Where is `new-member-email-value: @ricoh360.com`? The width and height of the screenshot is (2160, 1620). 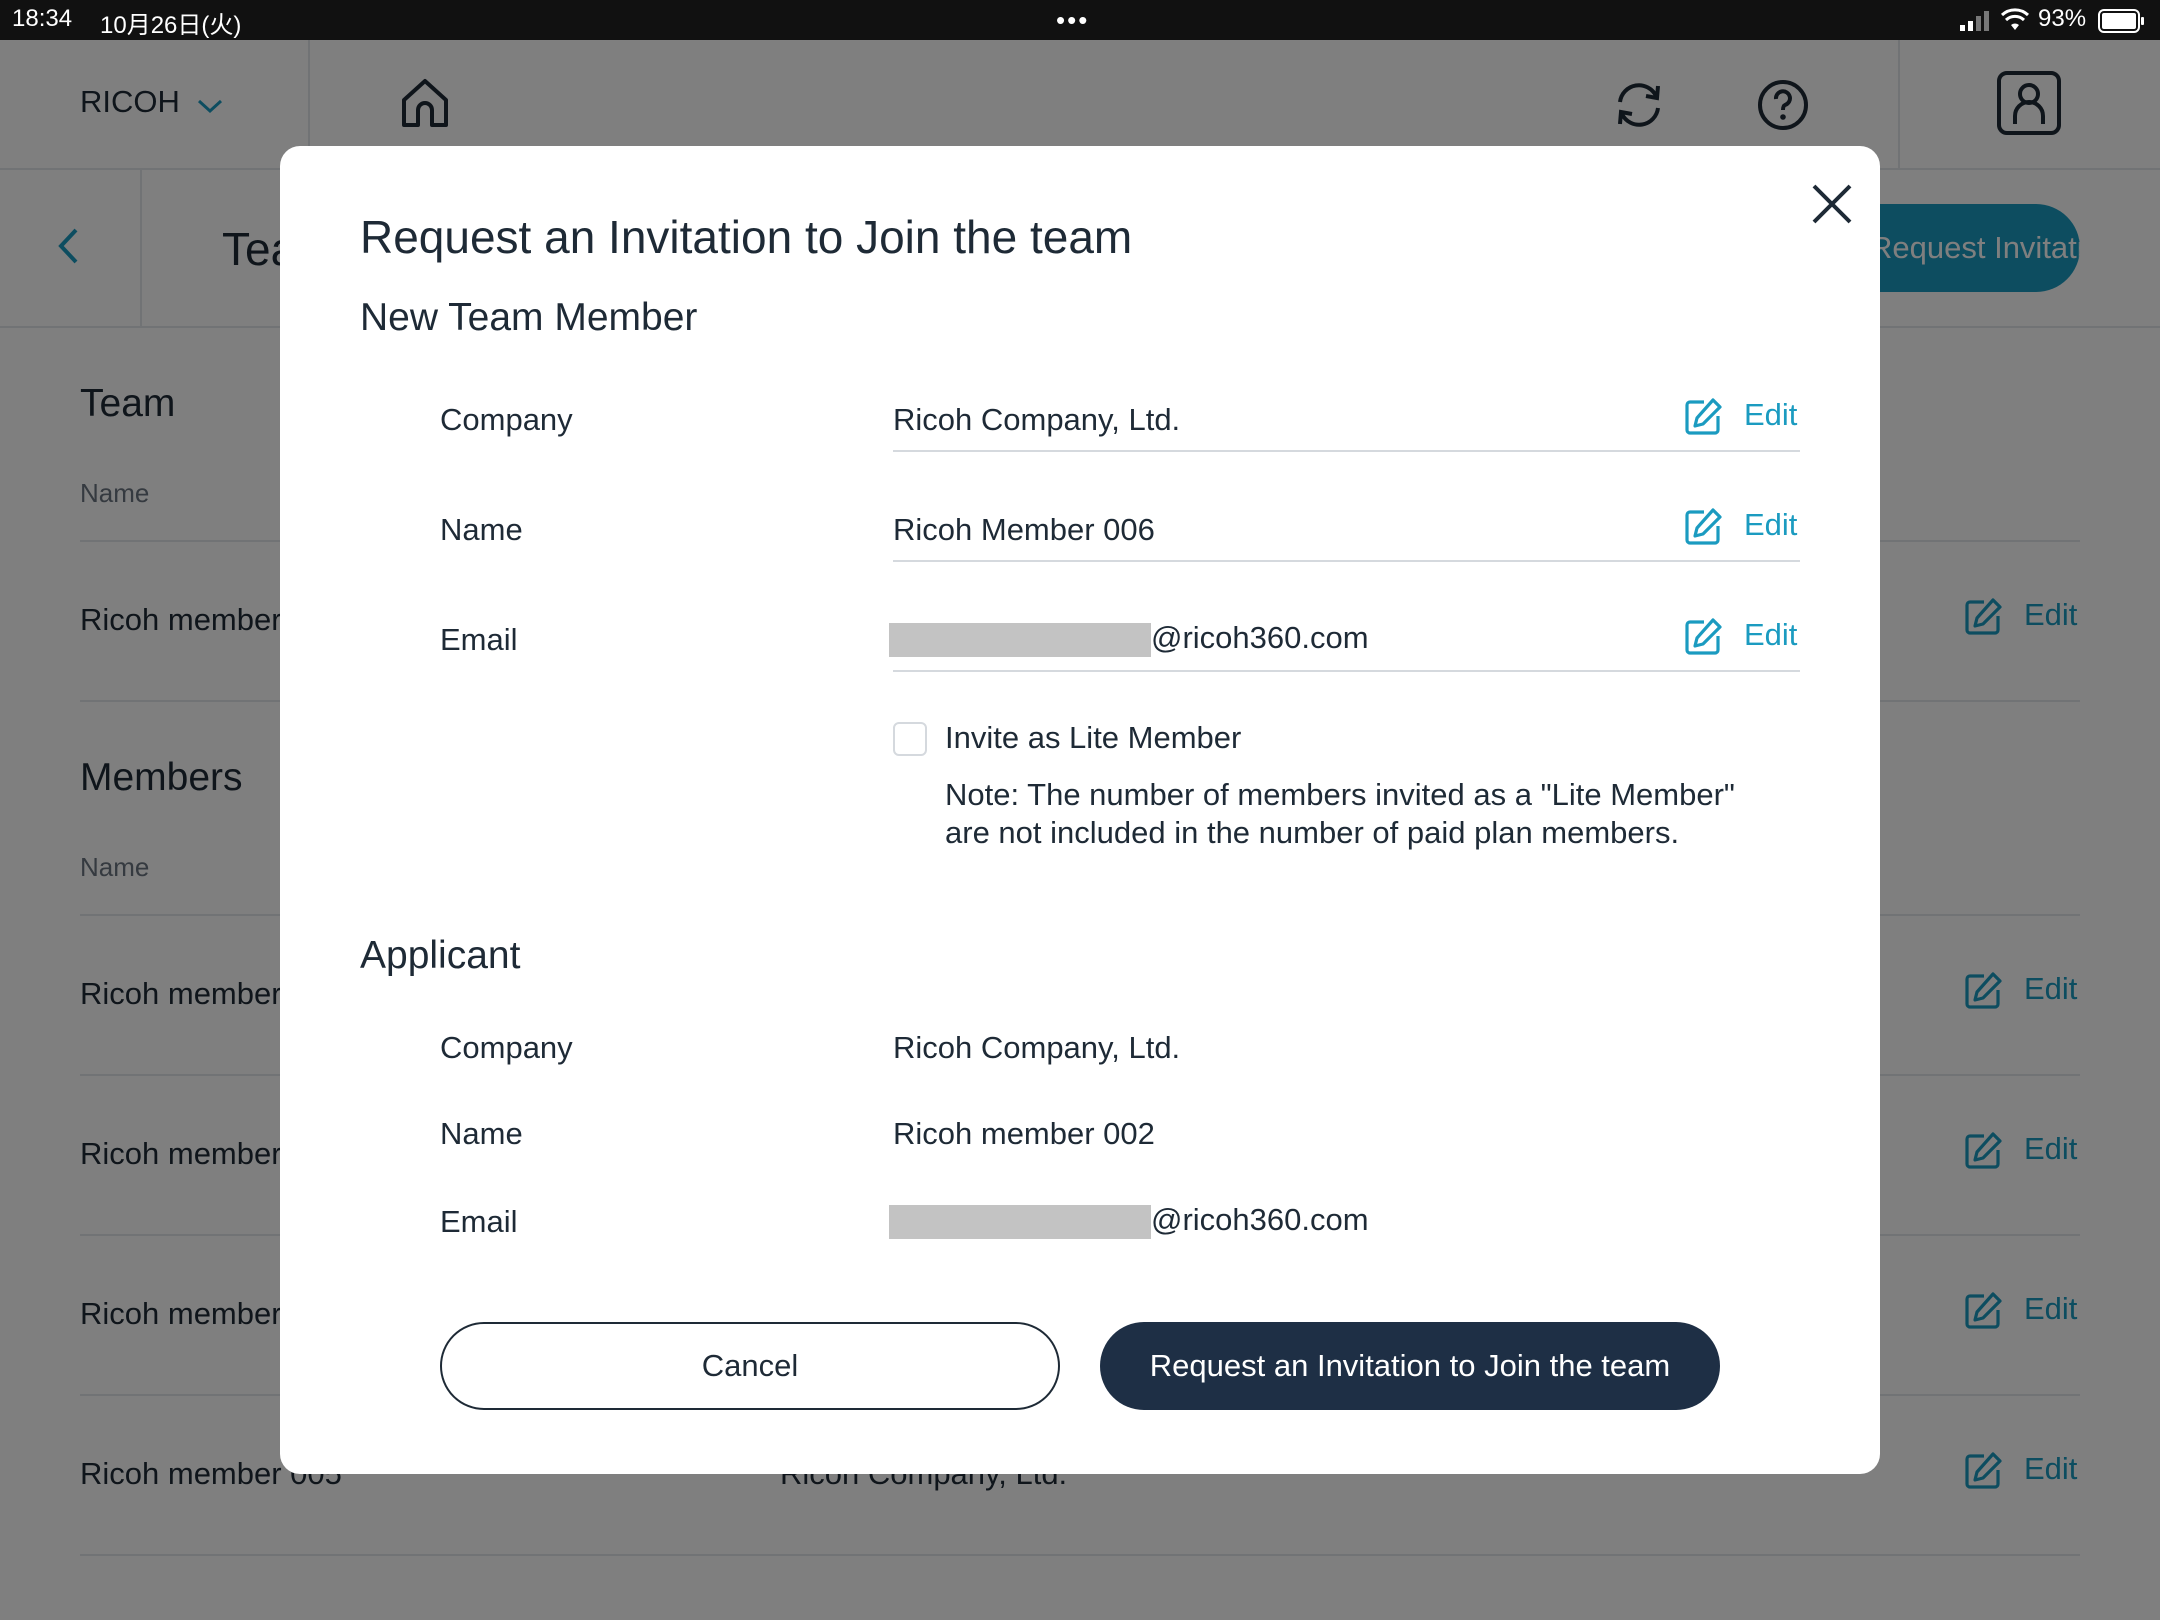
new-member-email-value: @ricoh360.com is located at coordinates (1129, 638).